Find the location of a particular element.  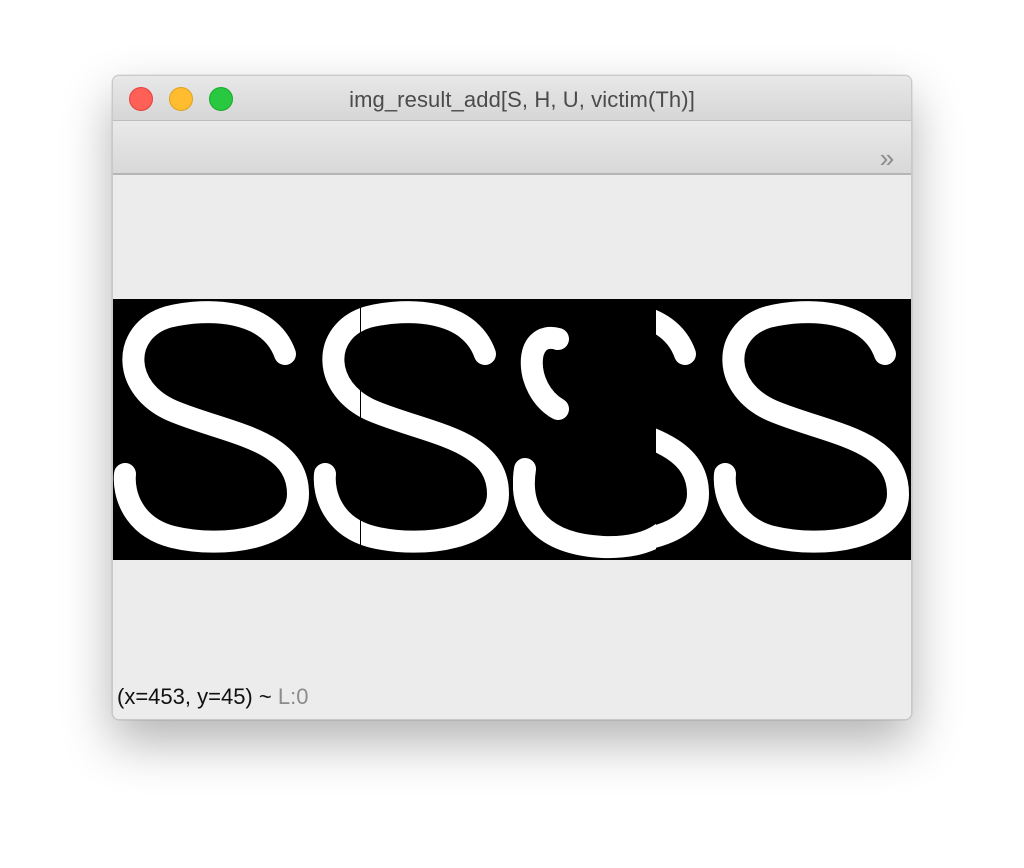

status-bar: (x=453, y=45) ~ L:0 is located at coordinates (212, 697).